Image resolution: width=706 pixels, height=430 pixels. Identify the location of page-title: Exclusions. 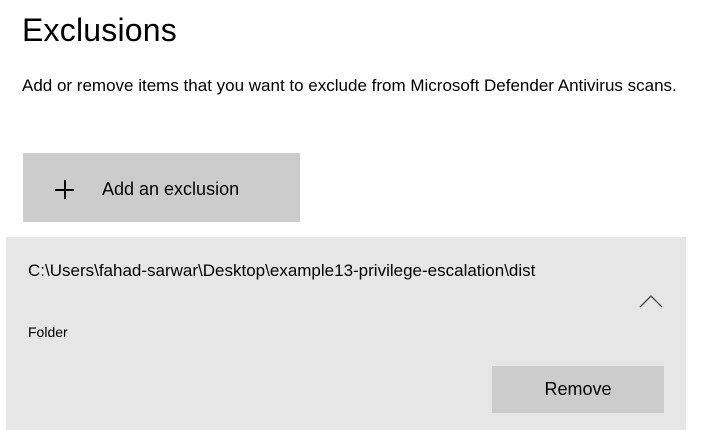
(99, 30).